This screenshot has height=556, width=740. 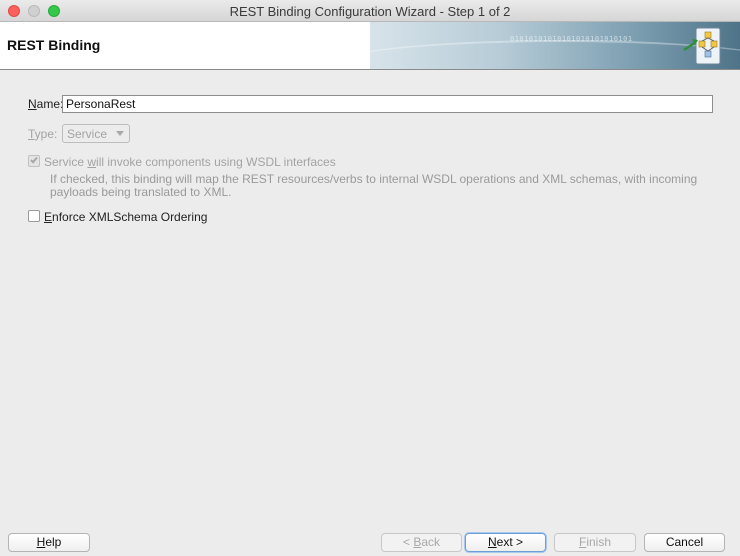 I want to click on finish-button: Finish, so click(x=595, y=542).